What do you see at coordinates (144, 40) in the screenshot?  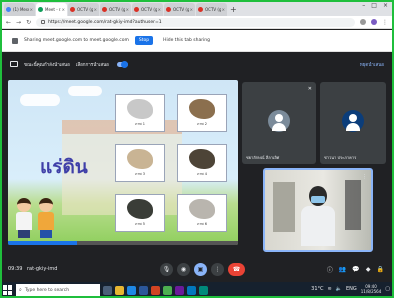 I see `stop-sharing-button: Stop` at bounding box center [144, 40].